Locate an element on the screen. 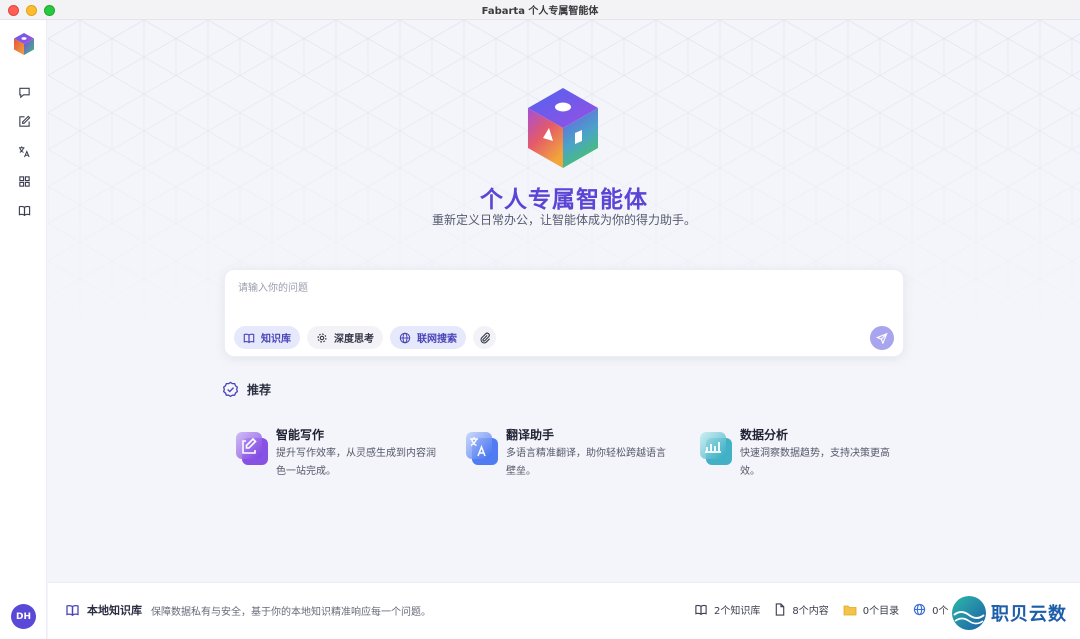  paperclip-icon is located at coordinates (485, 337).